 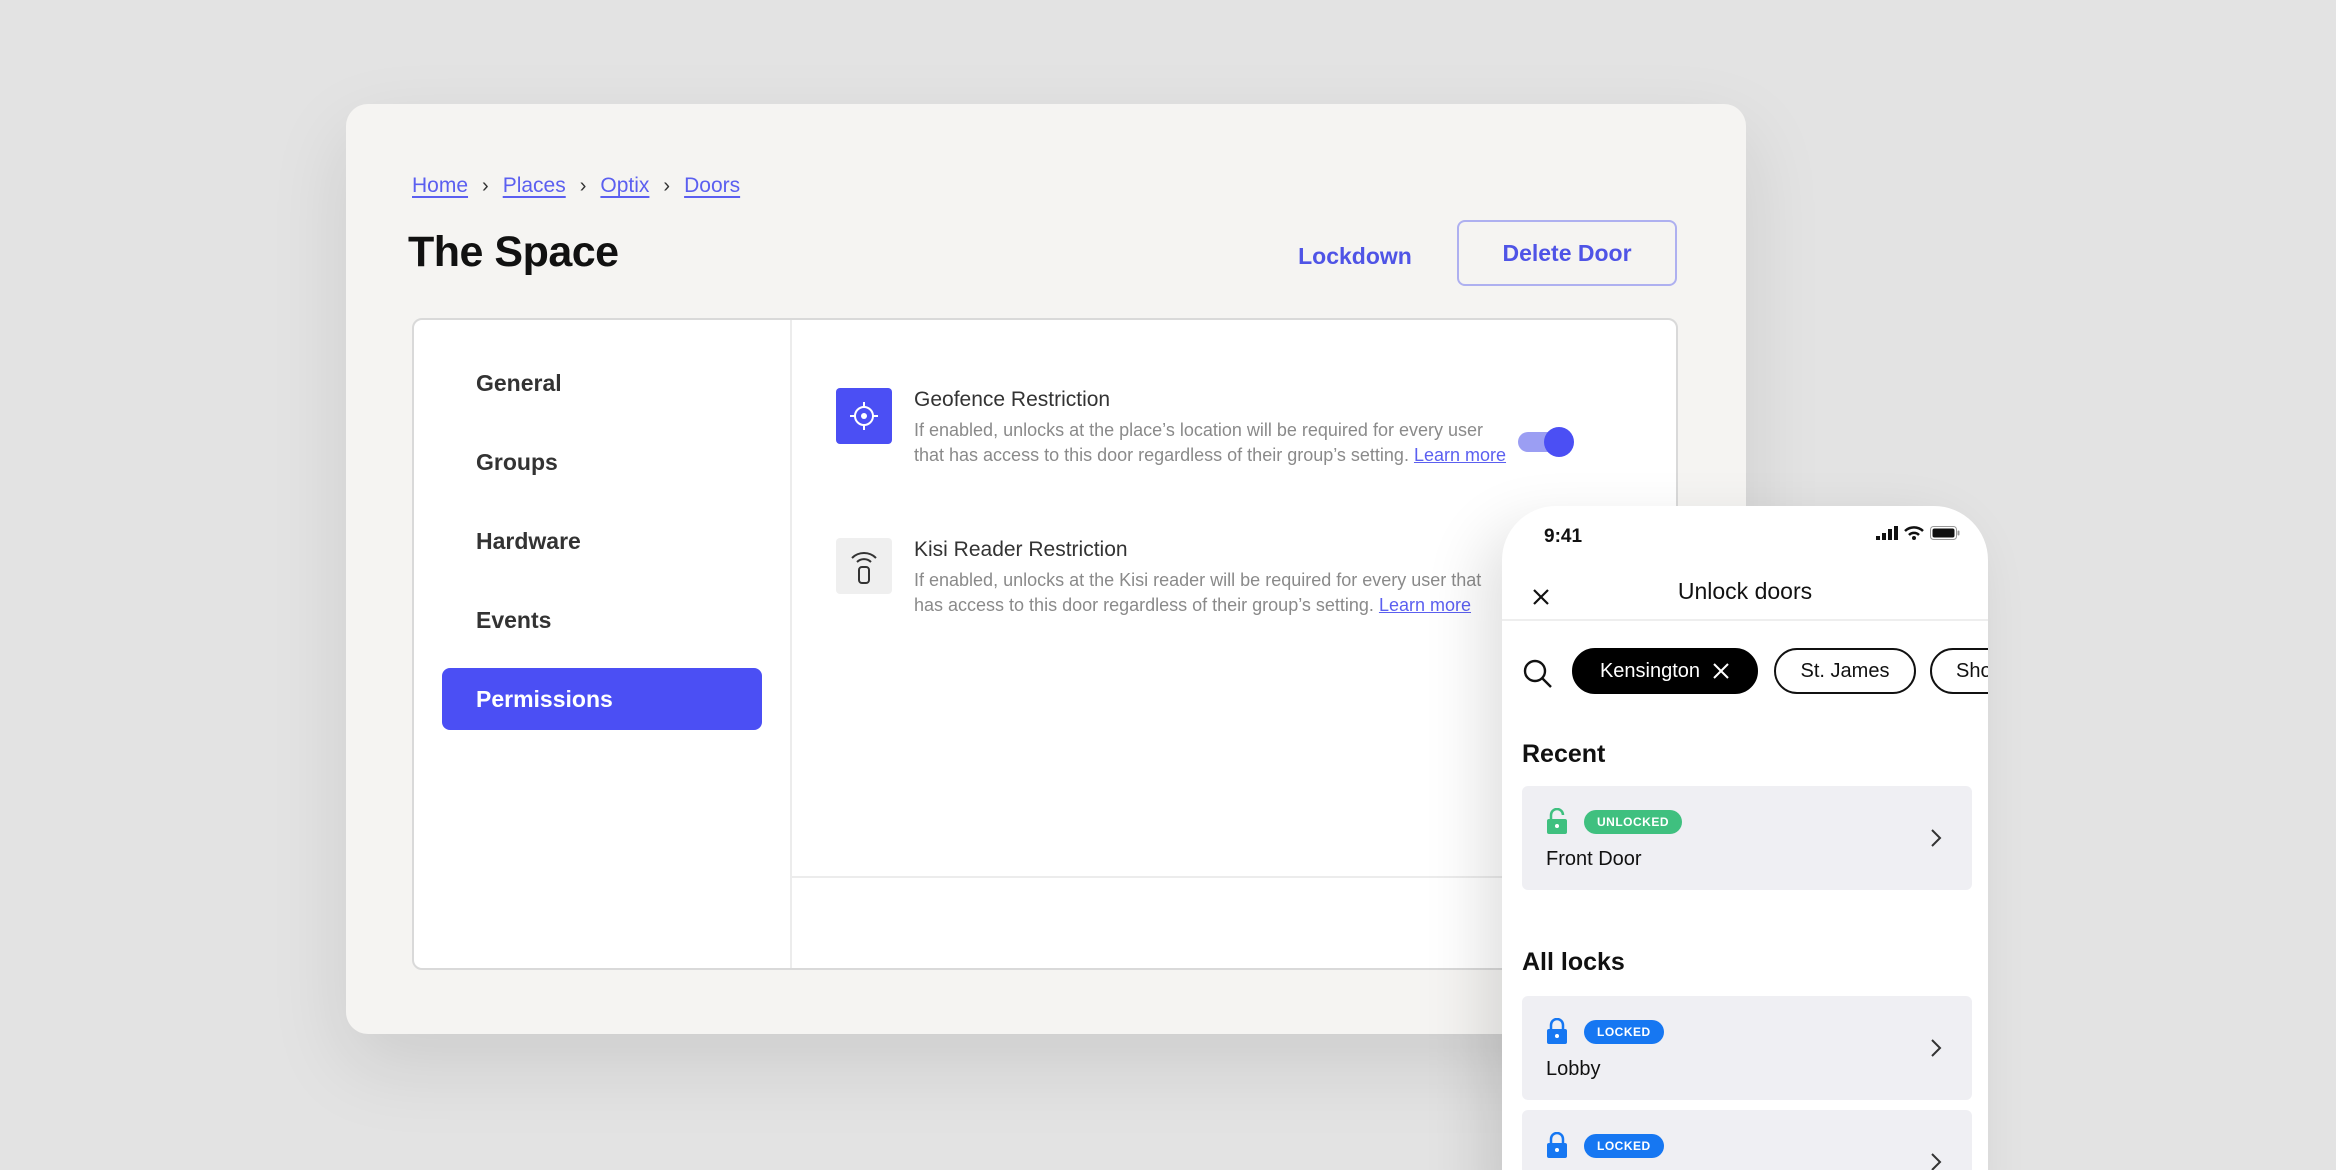 What do you see at coordinates (1745, 620) in the screenshot?
I see `divider` at bounding box center [1745, 620].